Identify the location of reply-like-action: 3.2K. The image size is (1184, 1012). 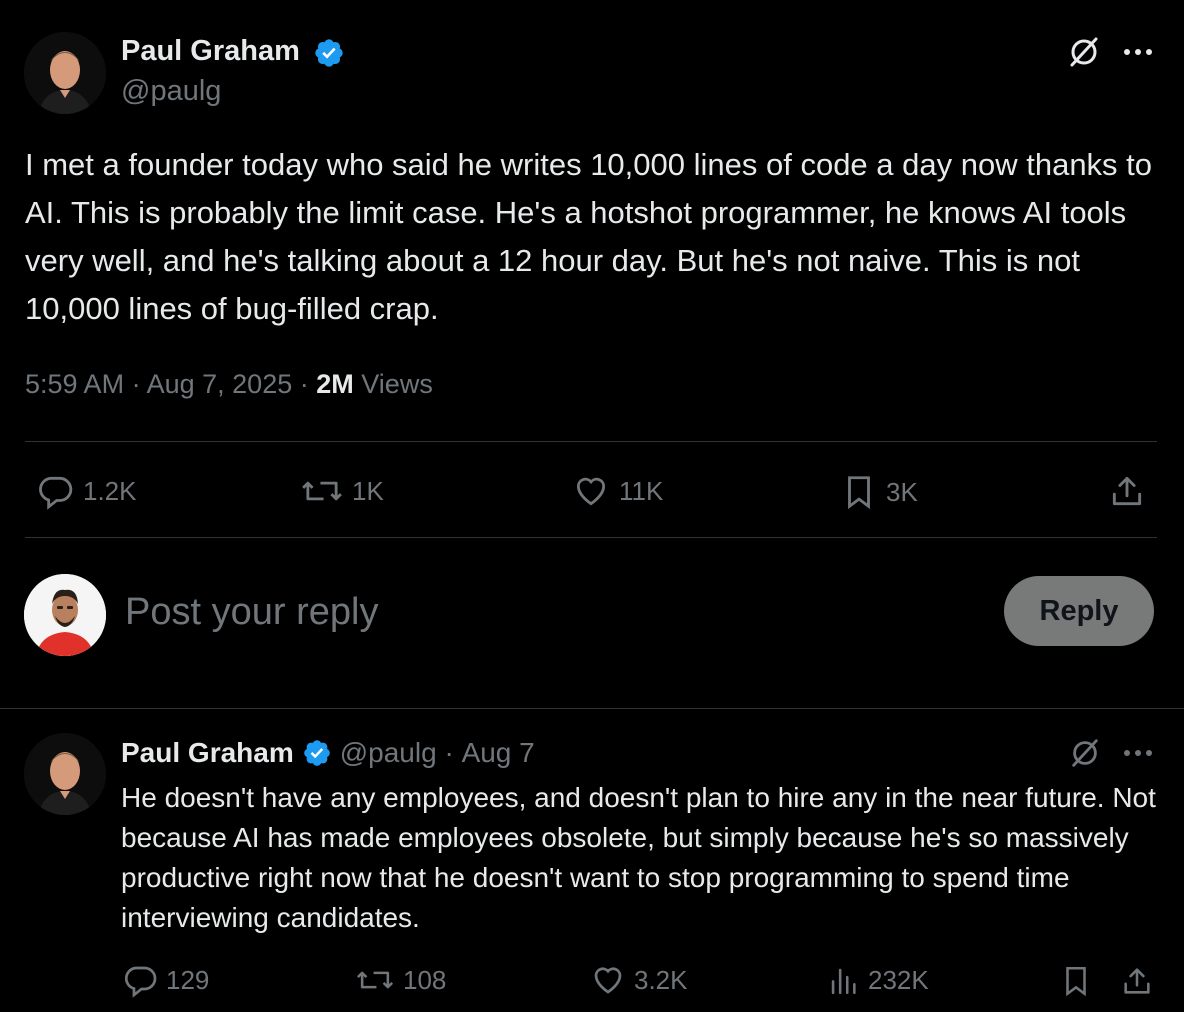
(639, 980).